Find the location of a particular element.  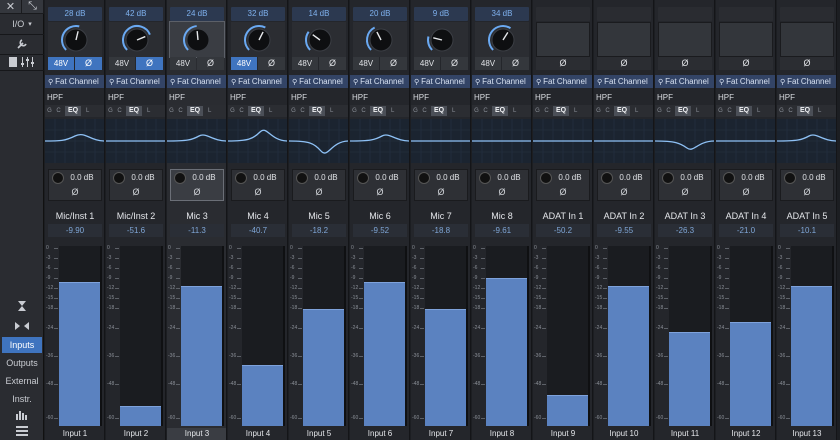

close-icon: ✕ is located at coordinates (11, 7).